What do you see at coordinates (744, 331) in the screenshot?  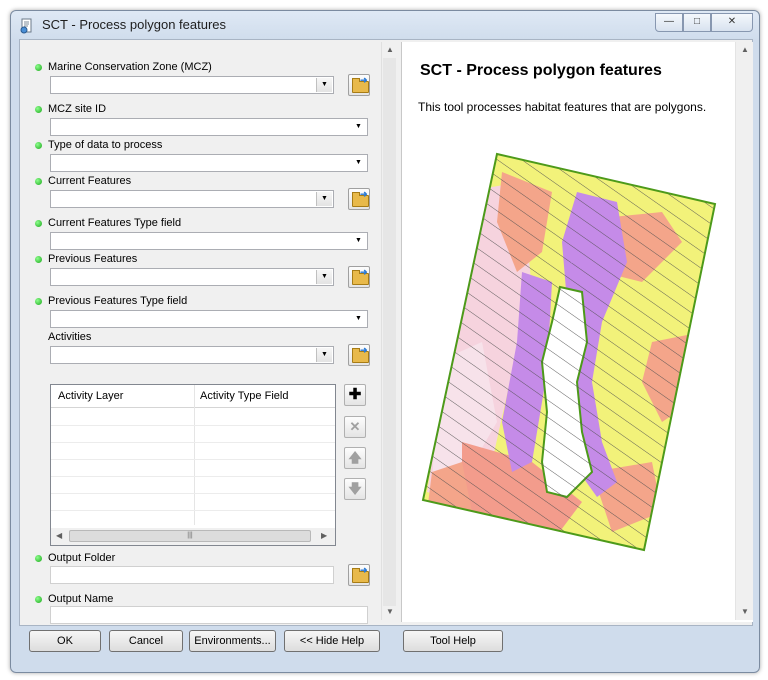 I see `help-vertical-scrollbar: ▲ ▼` at bounding box center [744, 331].